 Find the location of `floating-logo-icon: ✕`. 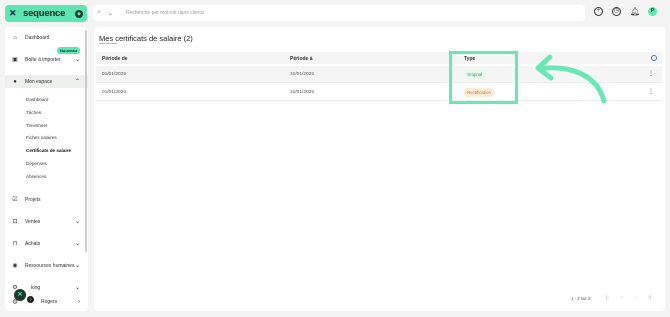

floating-logo-icon: ✕ is located at coordinates (20, 295).